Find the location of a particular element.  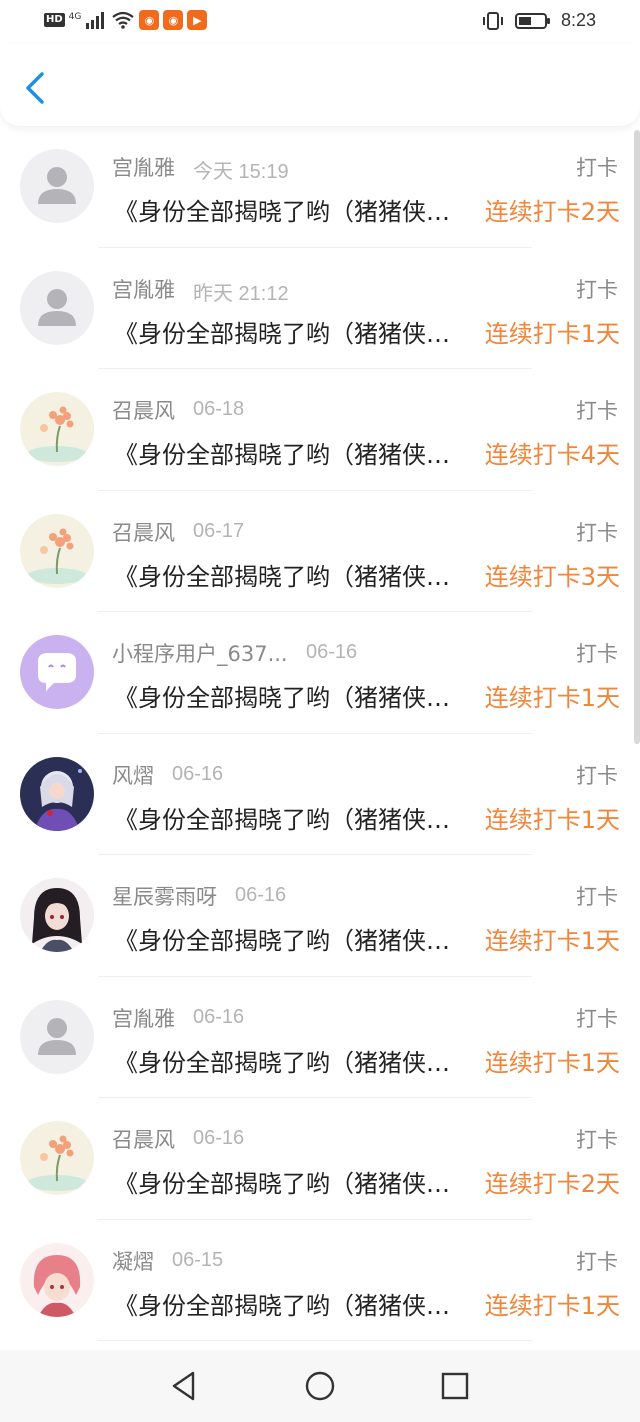

list-item: 召晨风 06-16 打卡《身份全部揭晓了哟（猪猪侠》打卡 连续打卡2天 is located at coordinates (320, 1159).